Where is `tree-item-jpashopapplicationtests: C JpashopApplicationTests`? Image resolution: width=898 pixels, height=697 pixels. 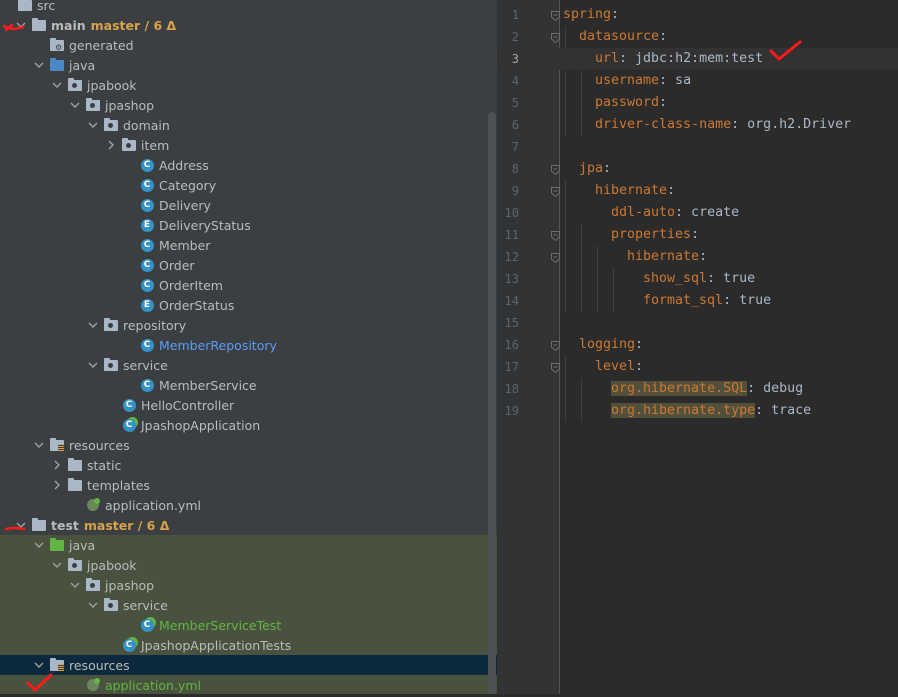 tree-item-jpashopapplicationtests: C JpashopApplicationTests is located at coordinates (248, 645).